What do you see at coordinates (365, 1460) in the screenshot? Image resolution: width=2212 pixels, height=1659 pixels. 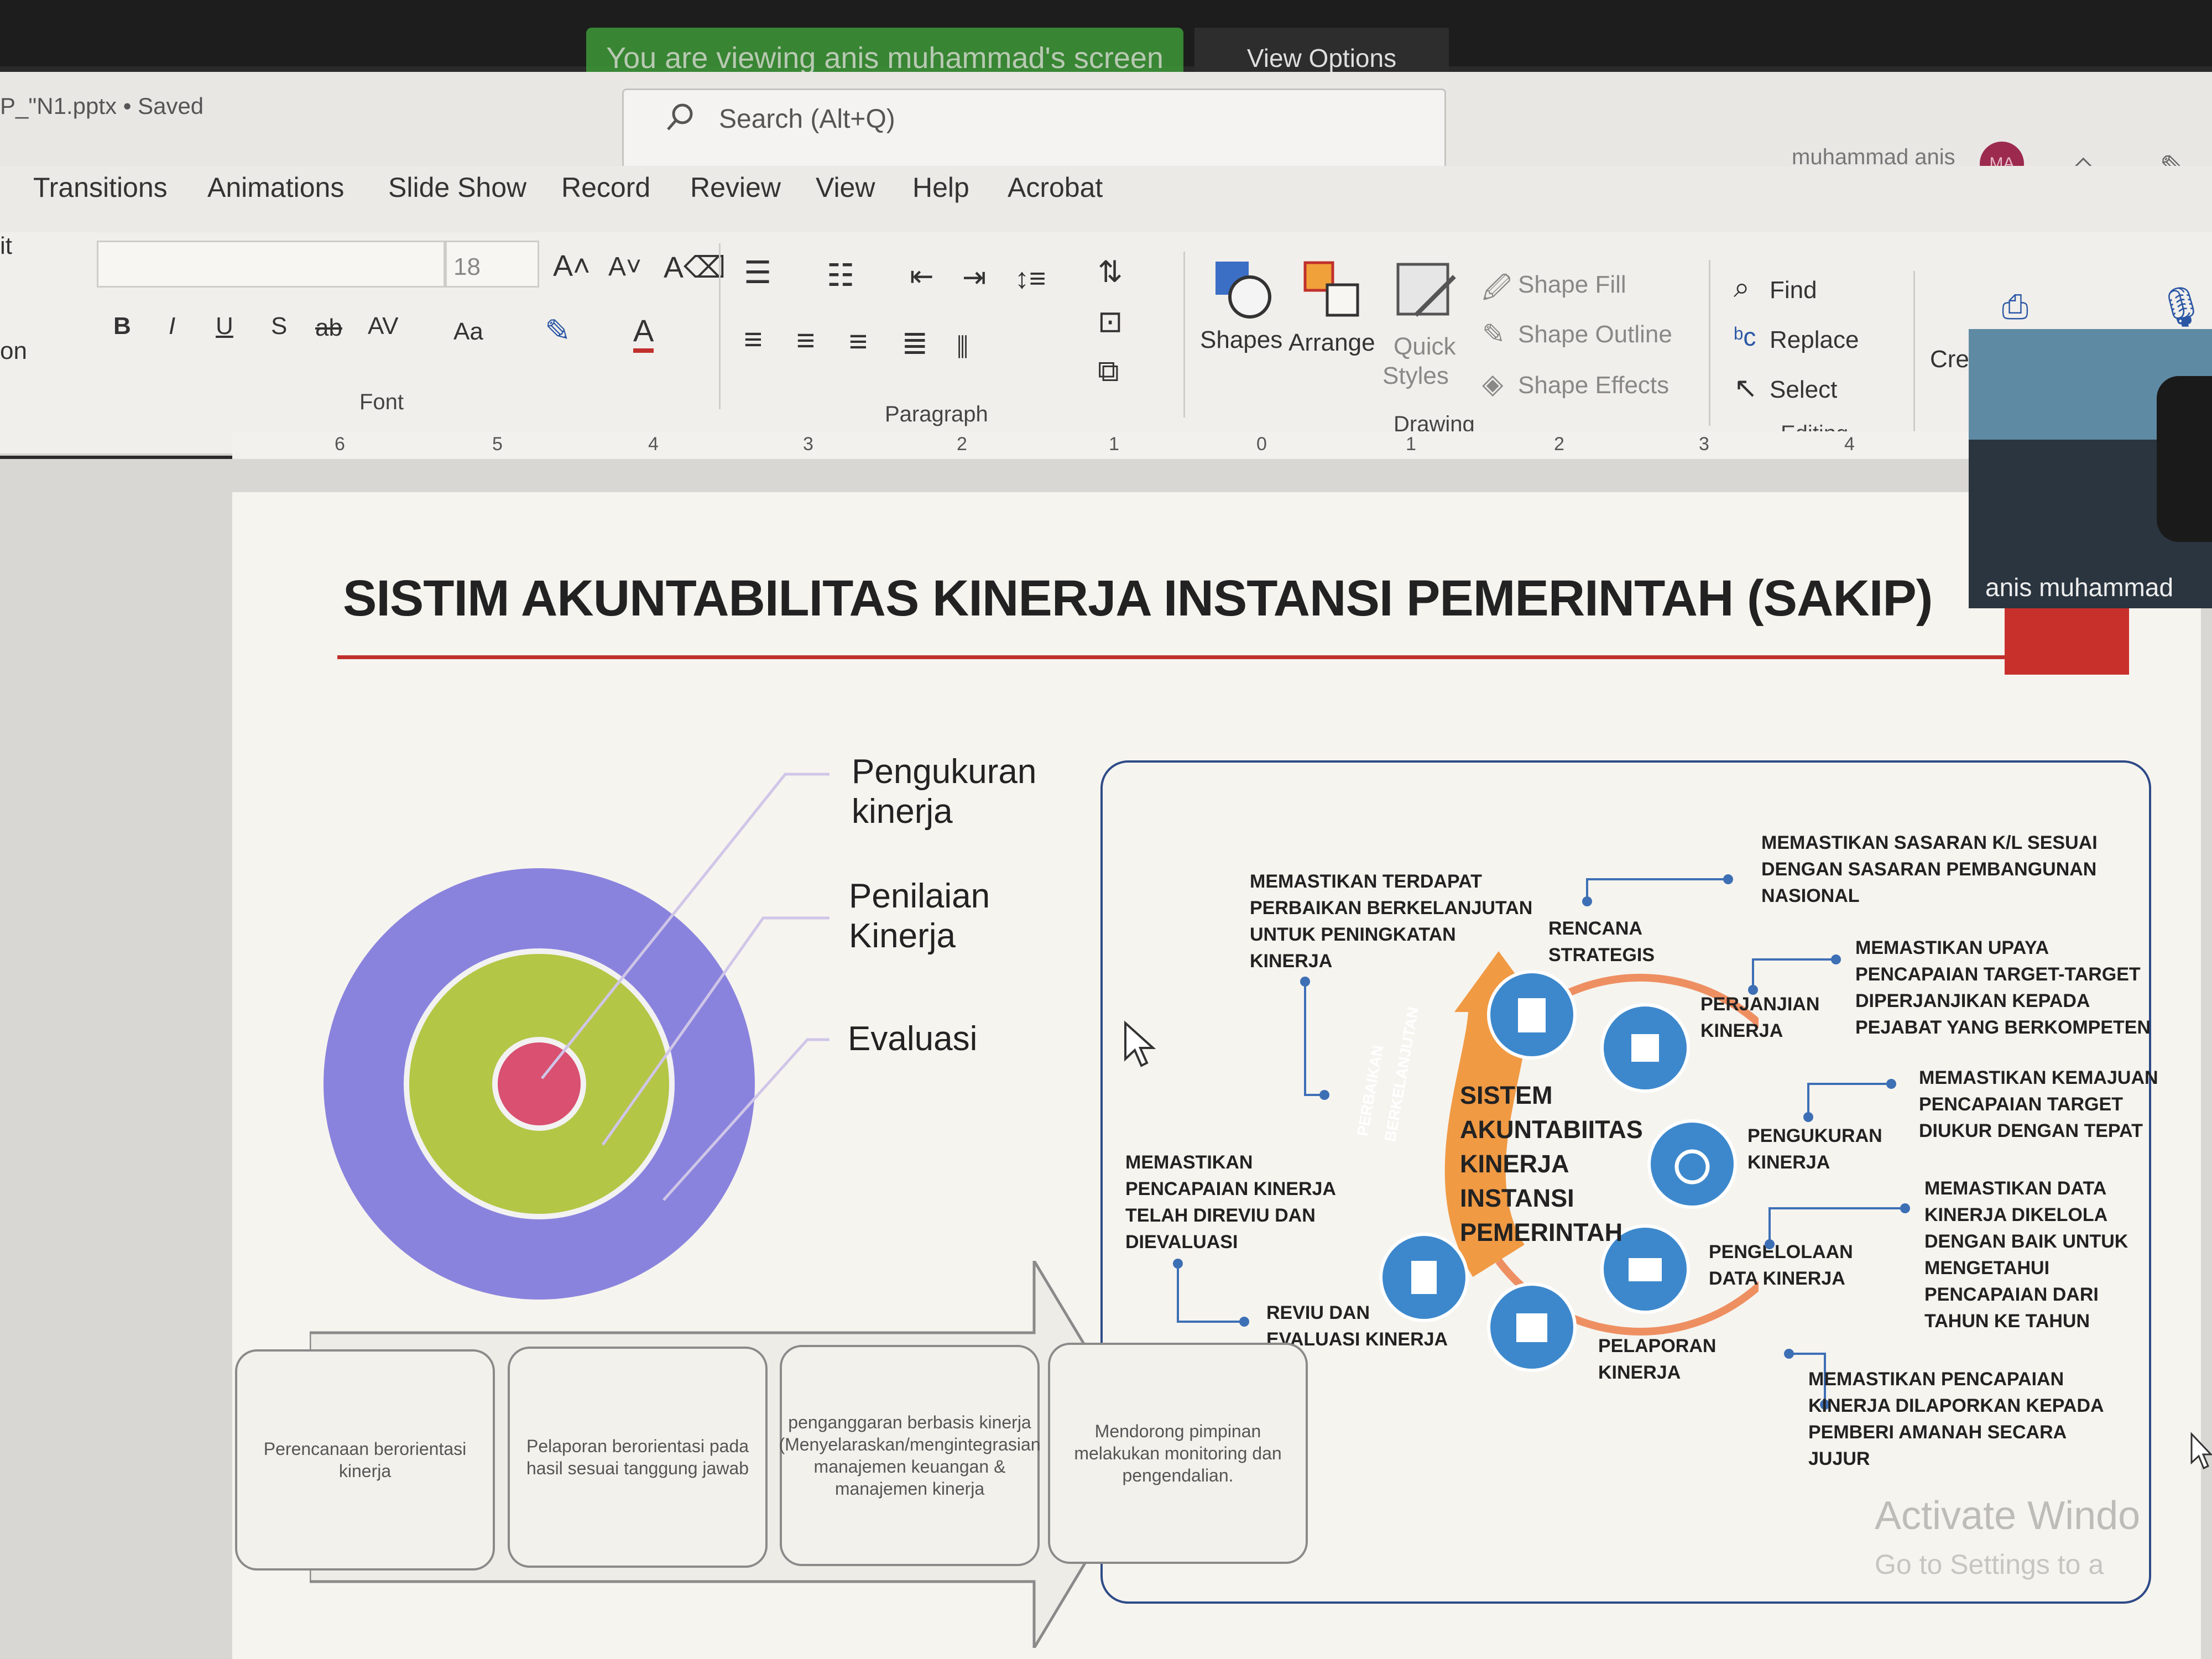 I see `step-box-perencanaan: Perencanaan berorientasi kinerja` at bounding box center [365, 1460].